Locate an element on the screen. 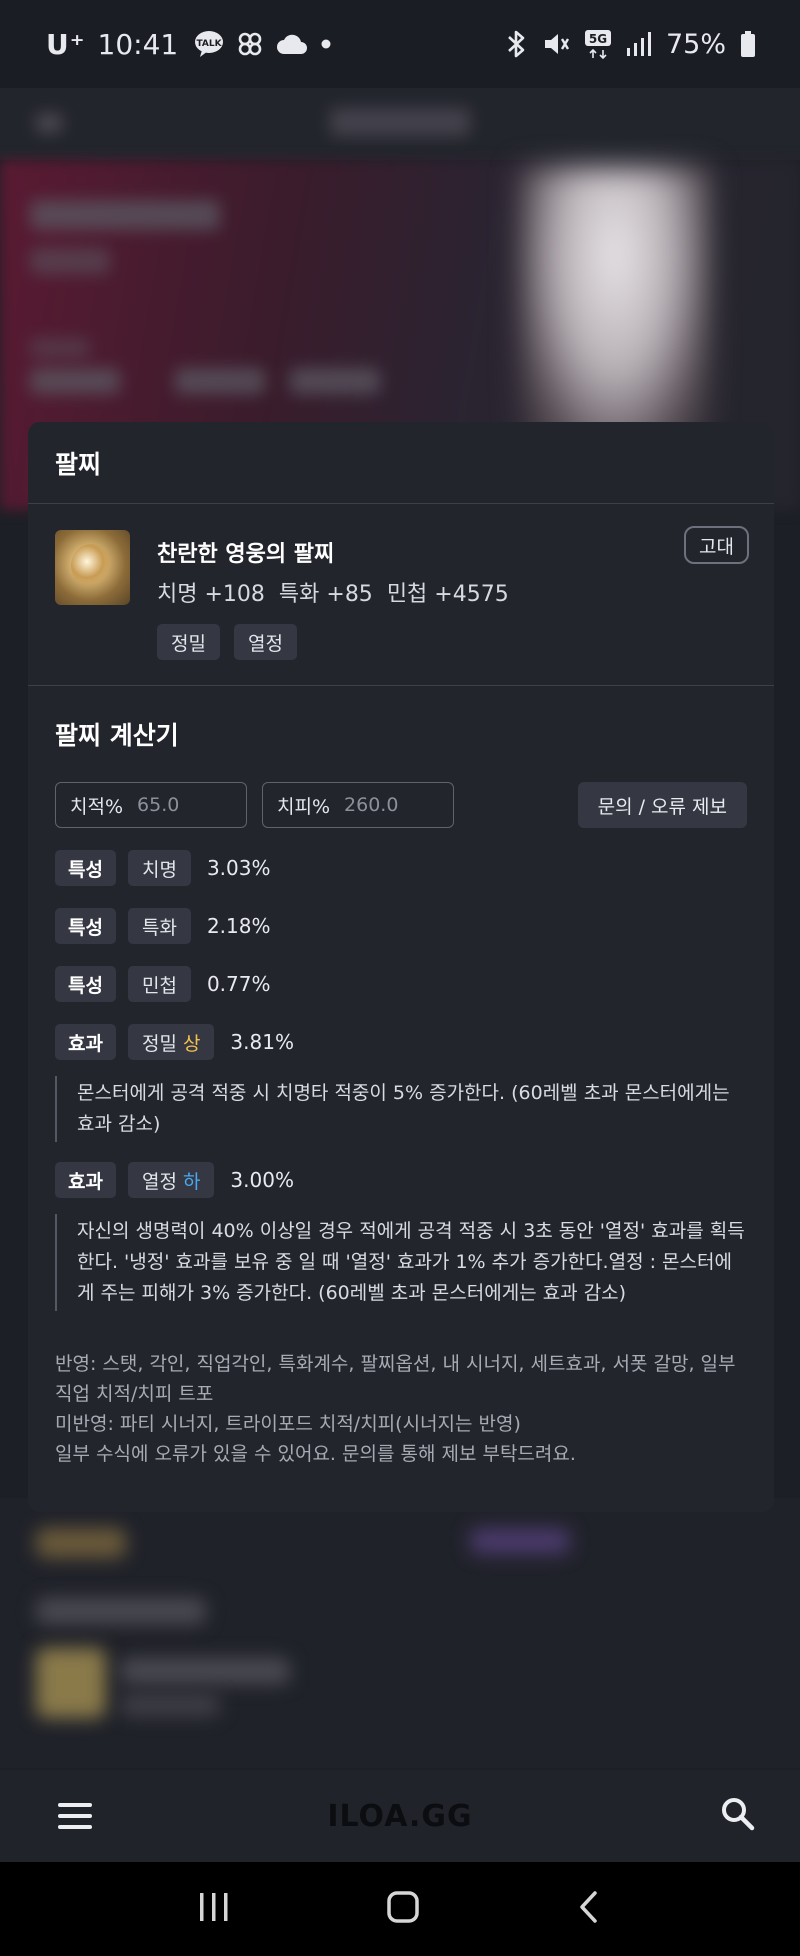 This screenshot has height=1956, width=800. crit-rate-field: 치적% 65.0 is located at coordinates (151, 805).